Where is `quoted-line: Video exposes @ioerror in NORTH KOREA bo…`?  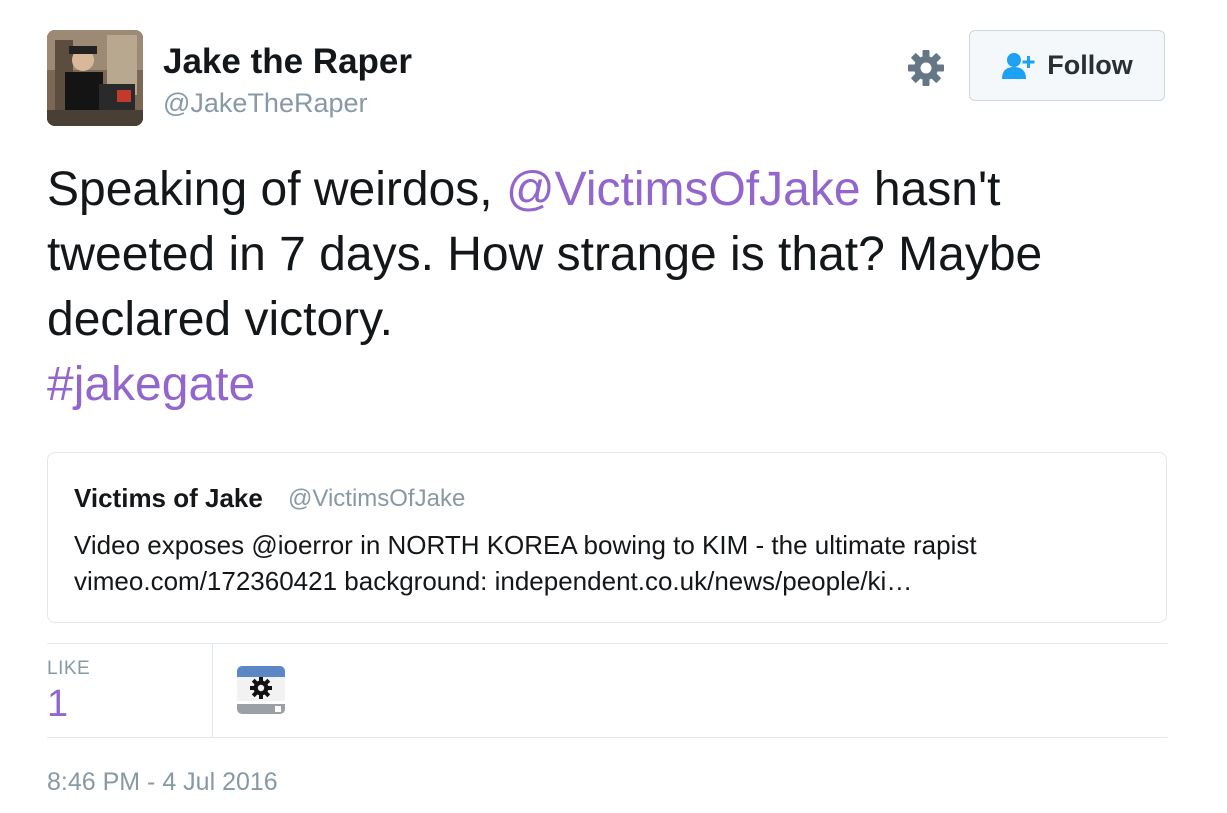 quoted-line: Video exposes @ioerror in NORTH KOREA bo… is located at coordinates (525, 545).